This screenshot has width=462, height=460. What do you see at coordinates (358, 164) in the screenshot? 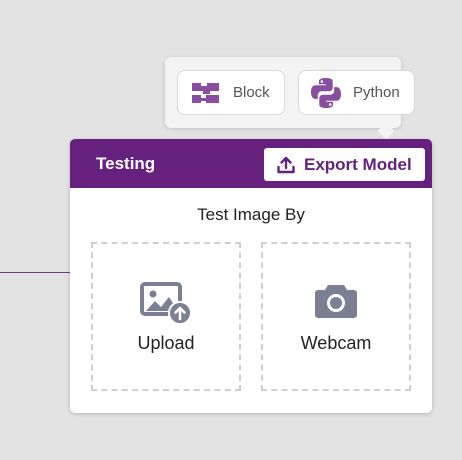
I see `export-model-label: Export Model` at bounding box center [358, 164].